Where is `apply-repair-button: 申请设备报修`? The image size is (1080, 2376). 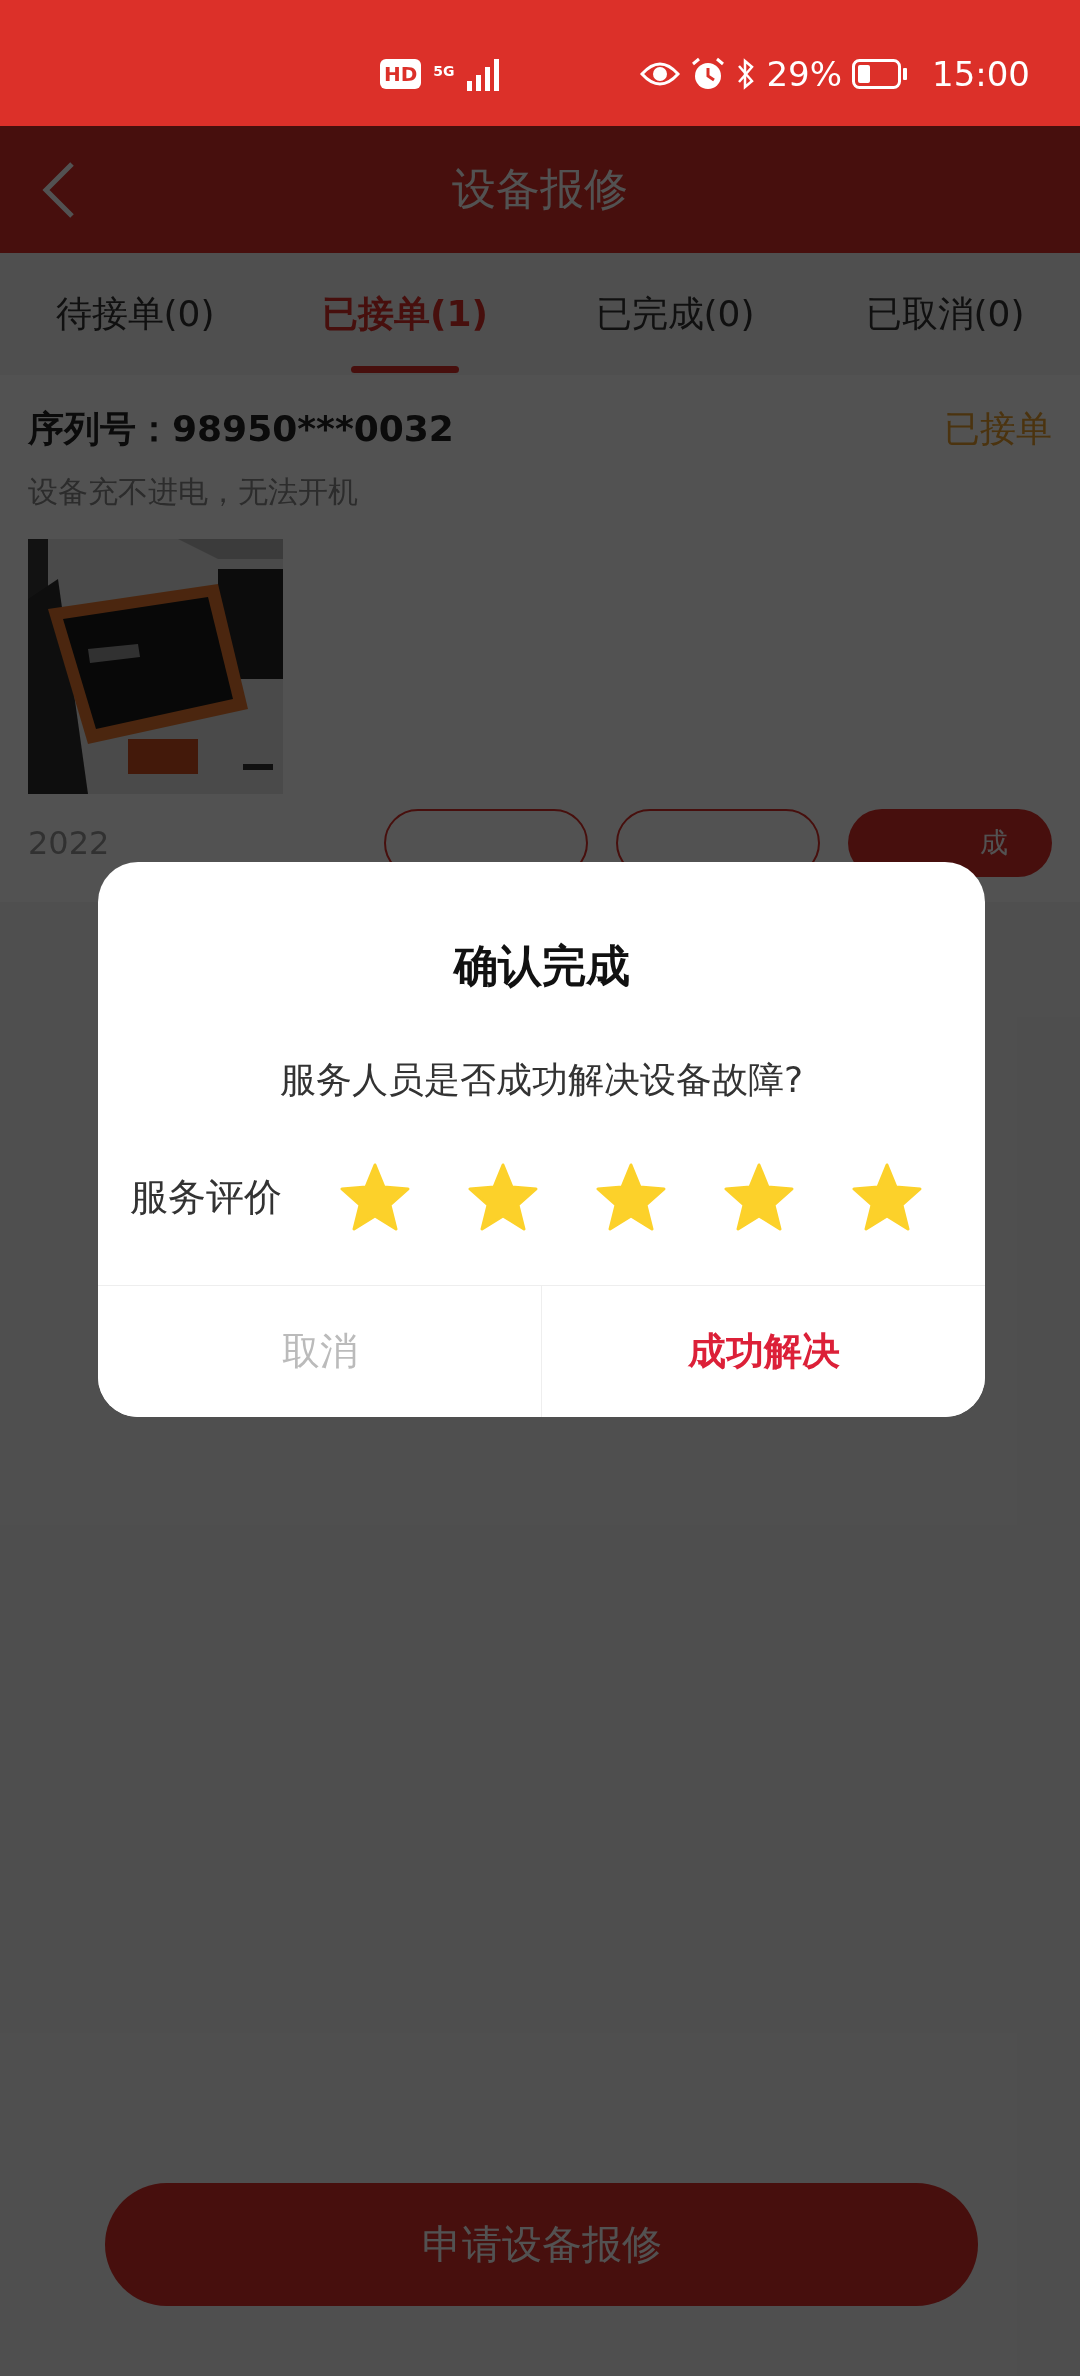
apply-repair-button: 申请设备报修 is located at coordinates (541, 2244).